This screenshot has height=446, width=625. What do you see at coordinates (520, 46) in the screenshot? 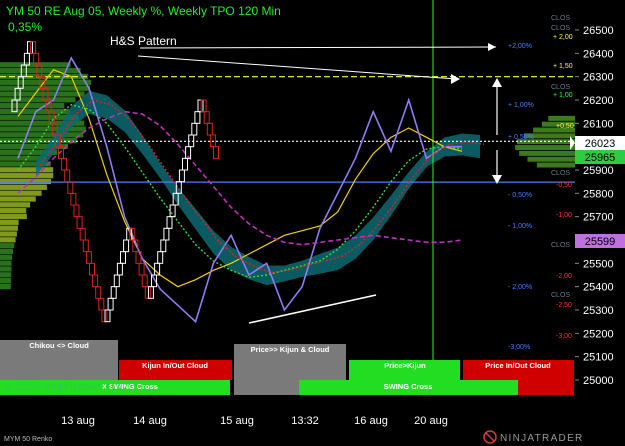
I see `pct-plus-2: +2,00%` at bounding box center [520, 46].